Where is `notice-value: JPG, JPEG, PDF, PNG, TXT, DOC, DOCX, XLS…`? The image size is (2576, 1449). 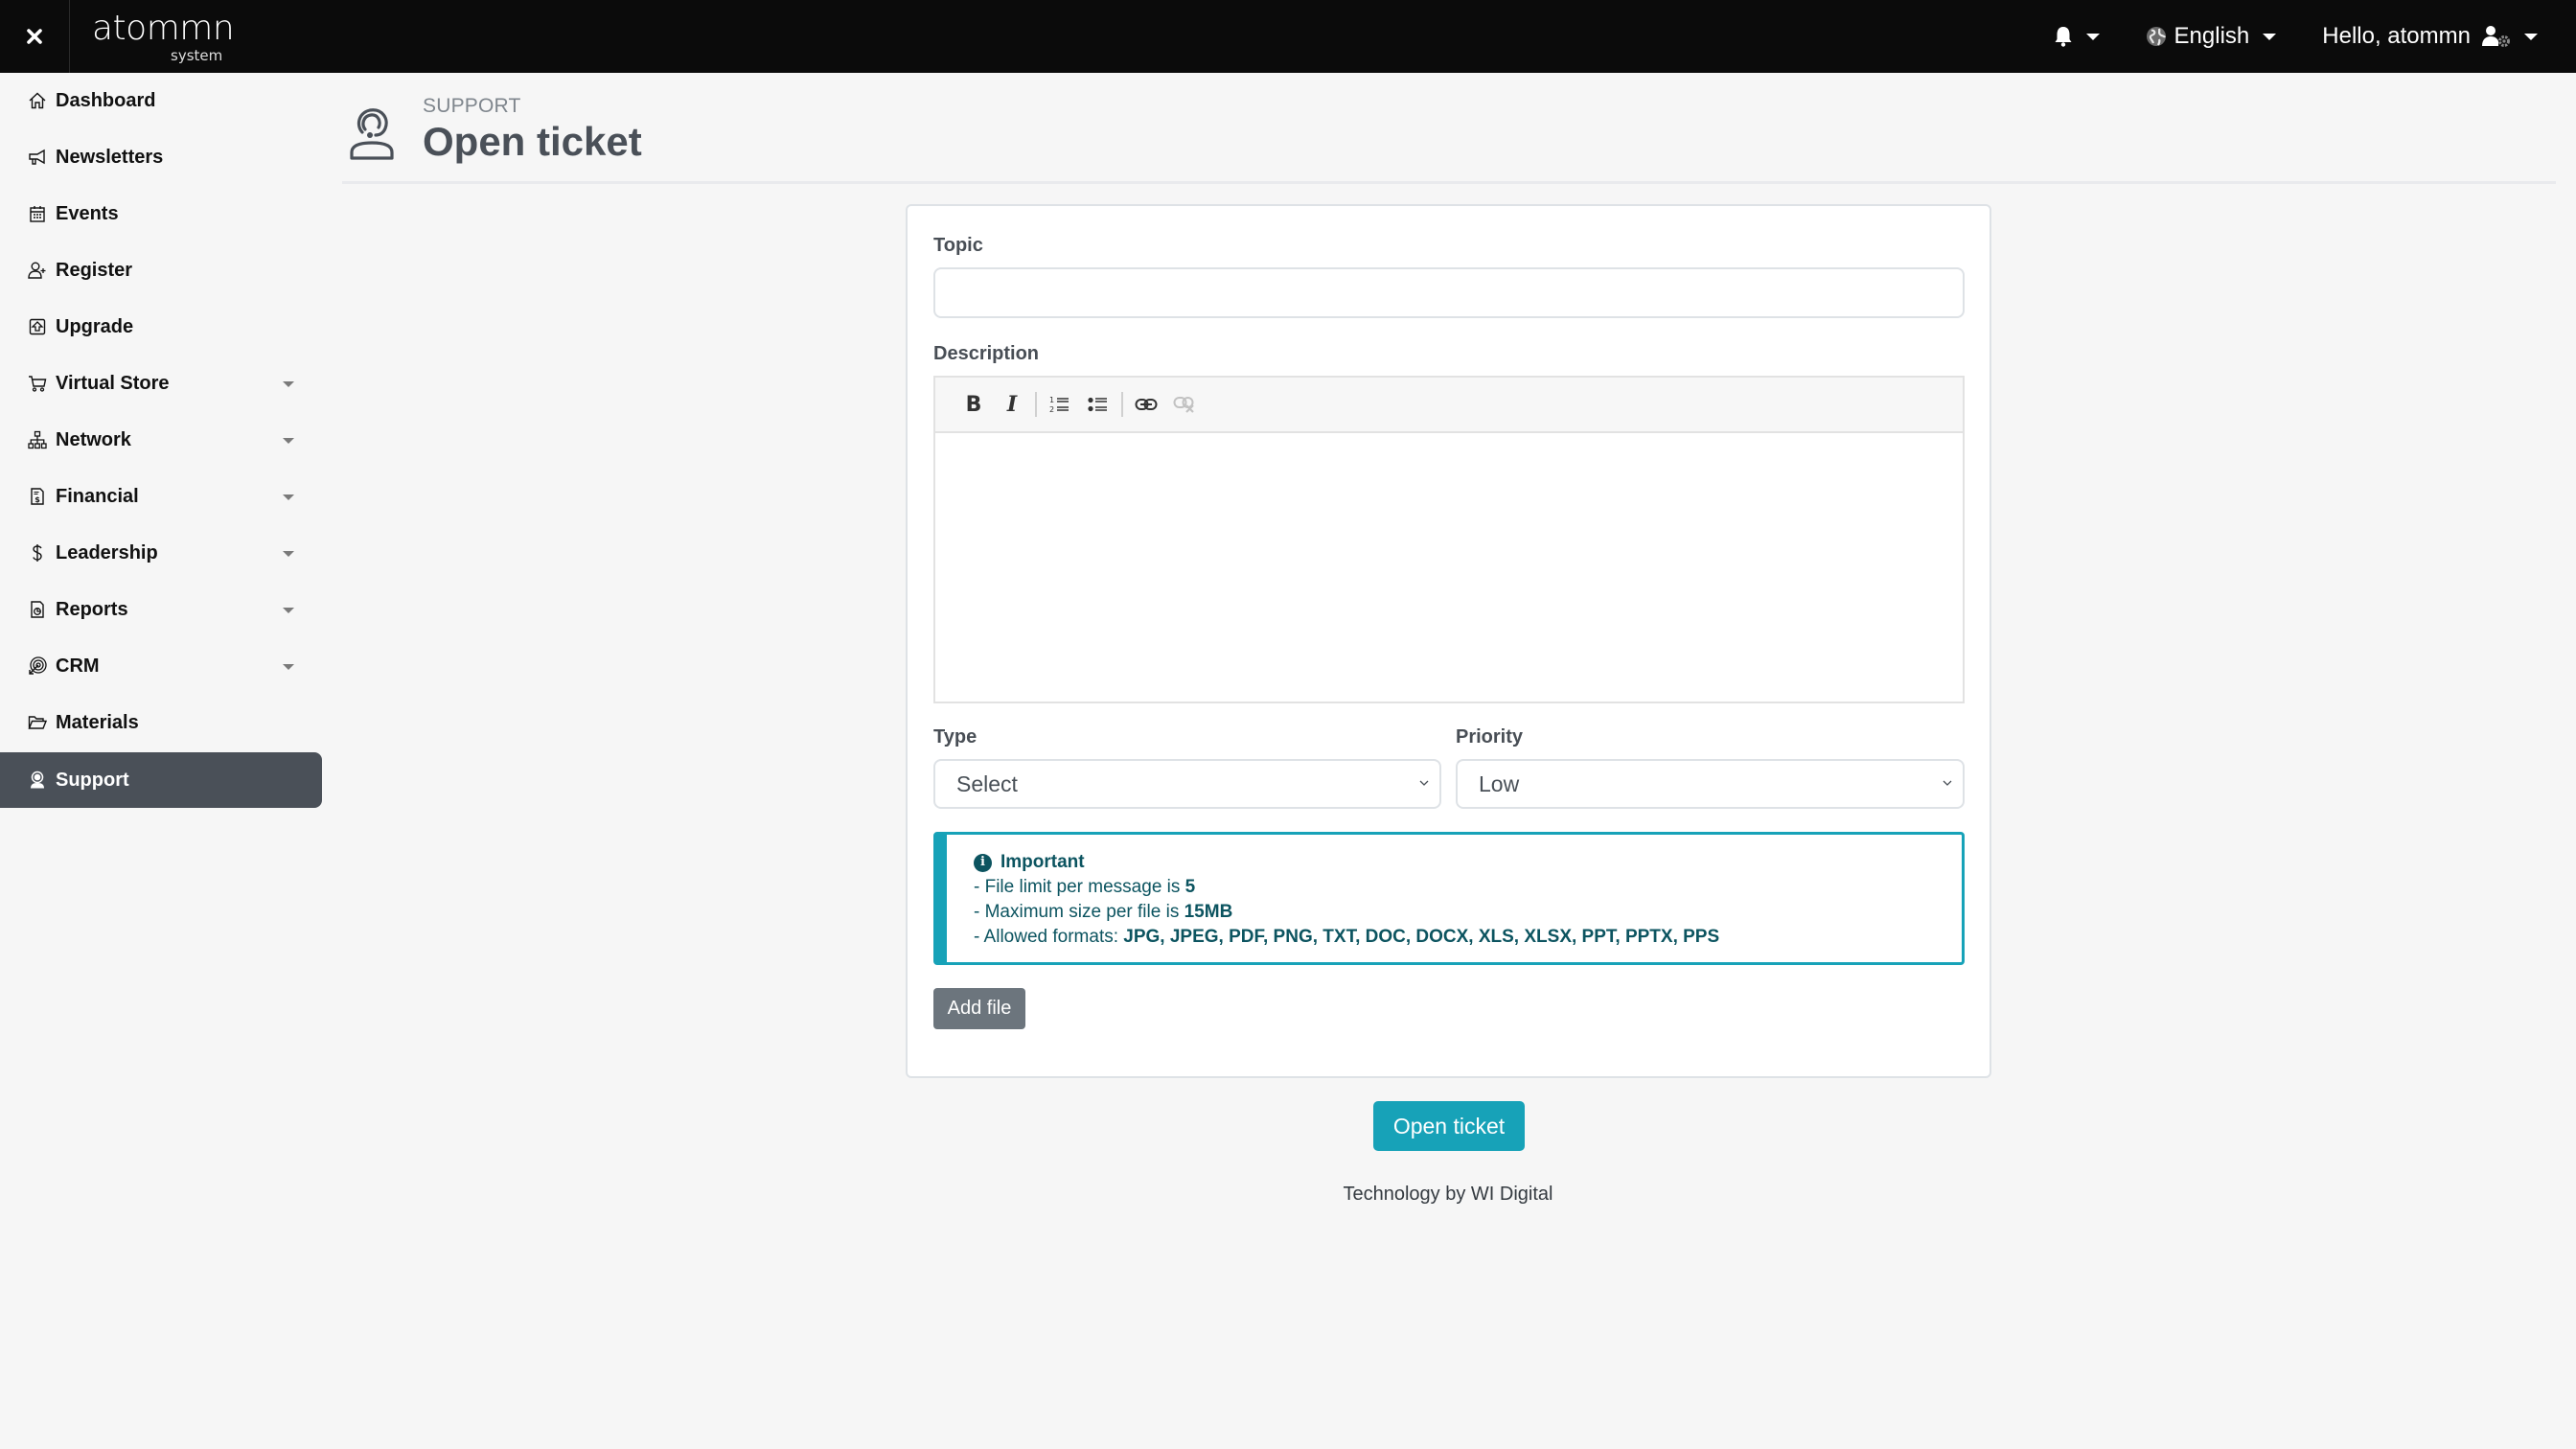 notice-value: JPG, JPEG, PDF, PNG, TXT, DOC, DOCX, XLS… is located at coordinates (1421, 937).